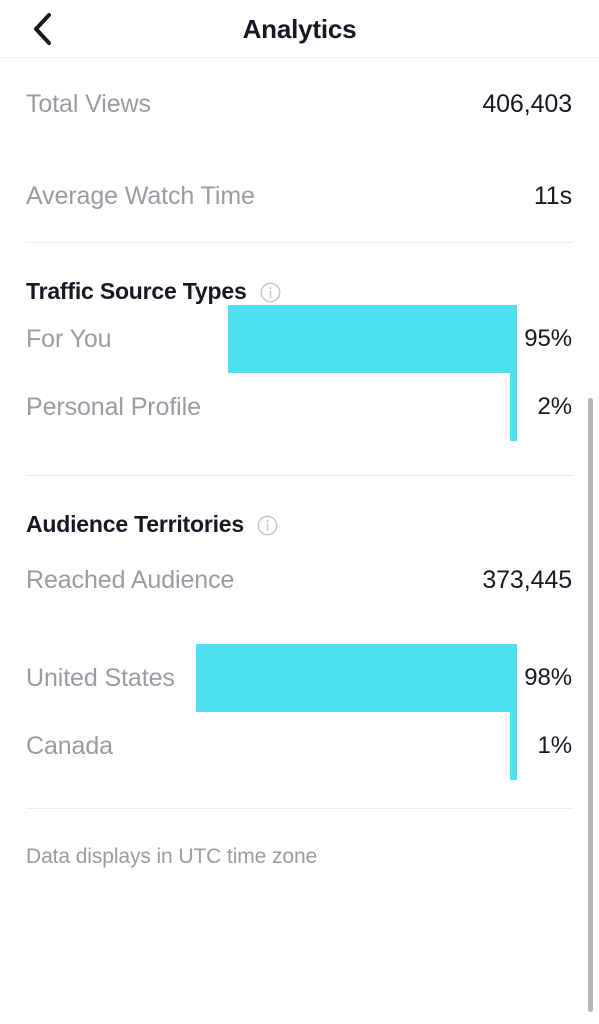 The height and width of the screenshot is (1024, 599). I want to click on bar-label: Personal Profile, so click(113, 406).